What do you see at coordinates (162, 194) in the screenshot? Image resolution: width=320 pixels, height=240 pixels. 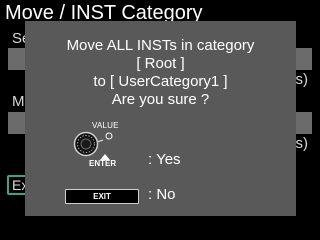 I see `no-option-label: : No` at bounding box center [162, 194].